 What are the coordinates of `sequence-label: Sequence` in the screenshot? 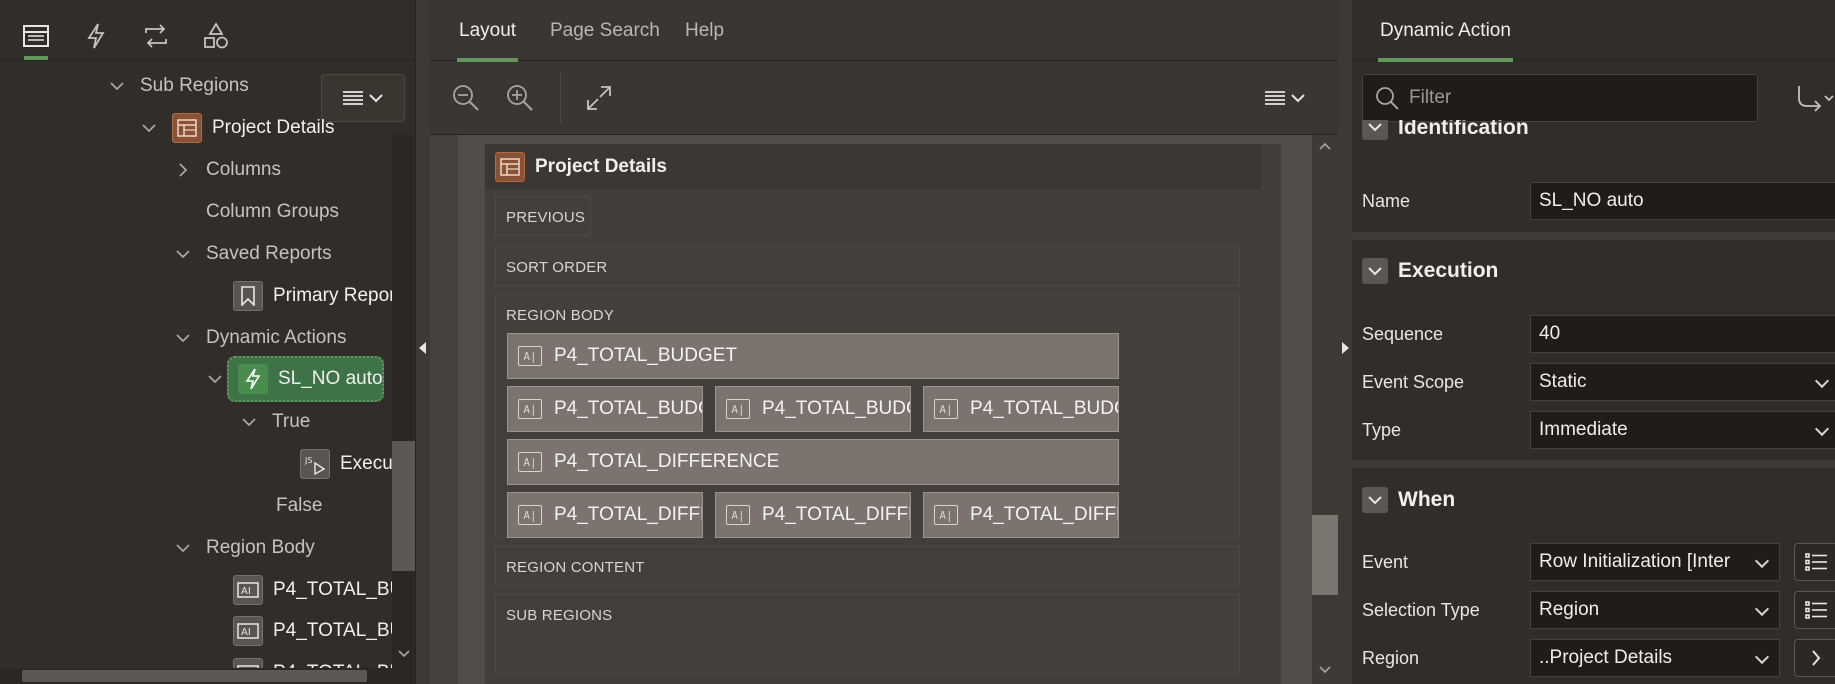 It's located at (1403, 334).